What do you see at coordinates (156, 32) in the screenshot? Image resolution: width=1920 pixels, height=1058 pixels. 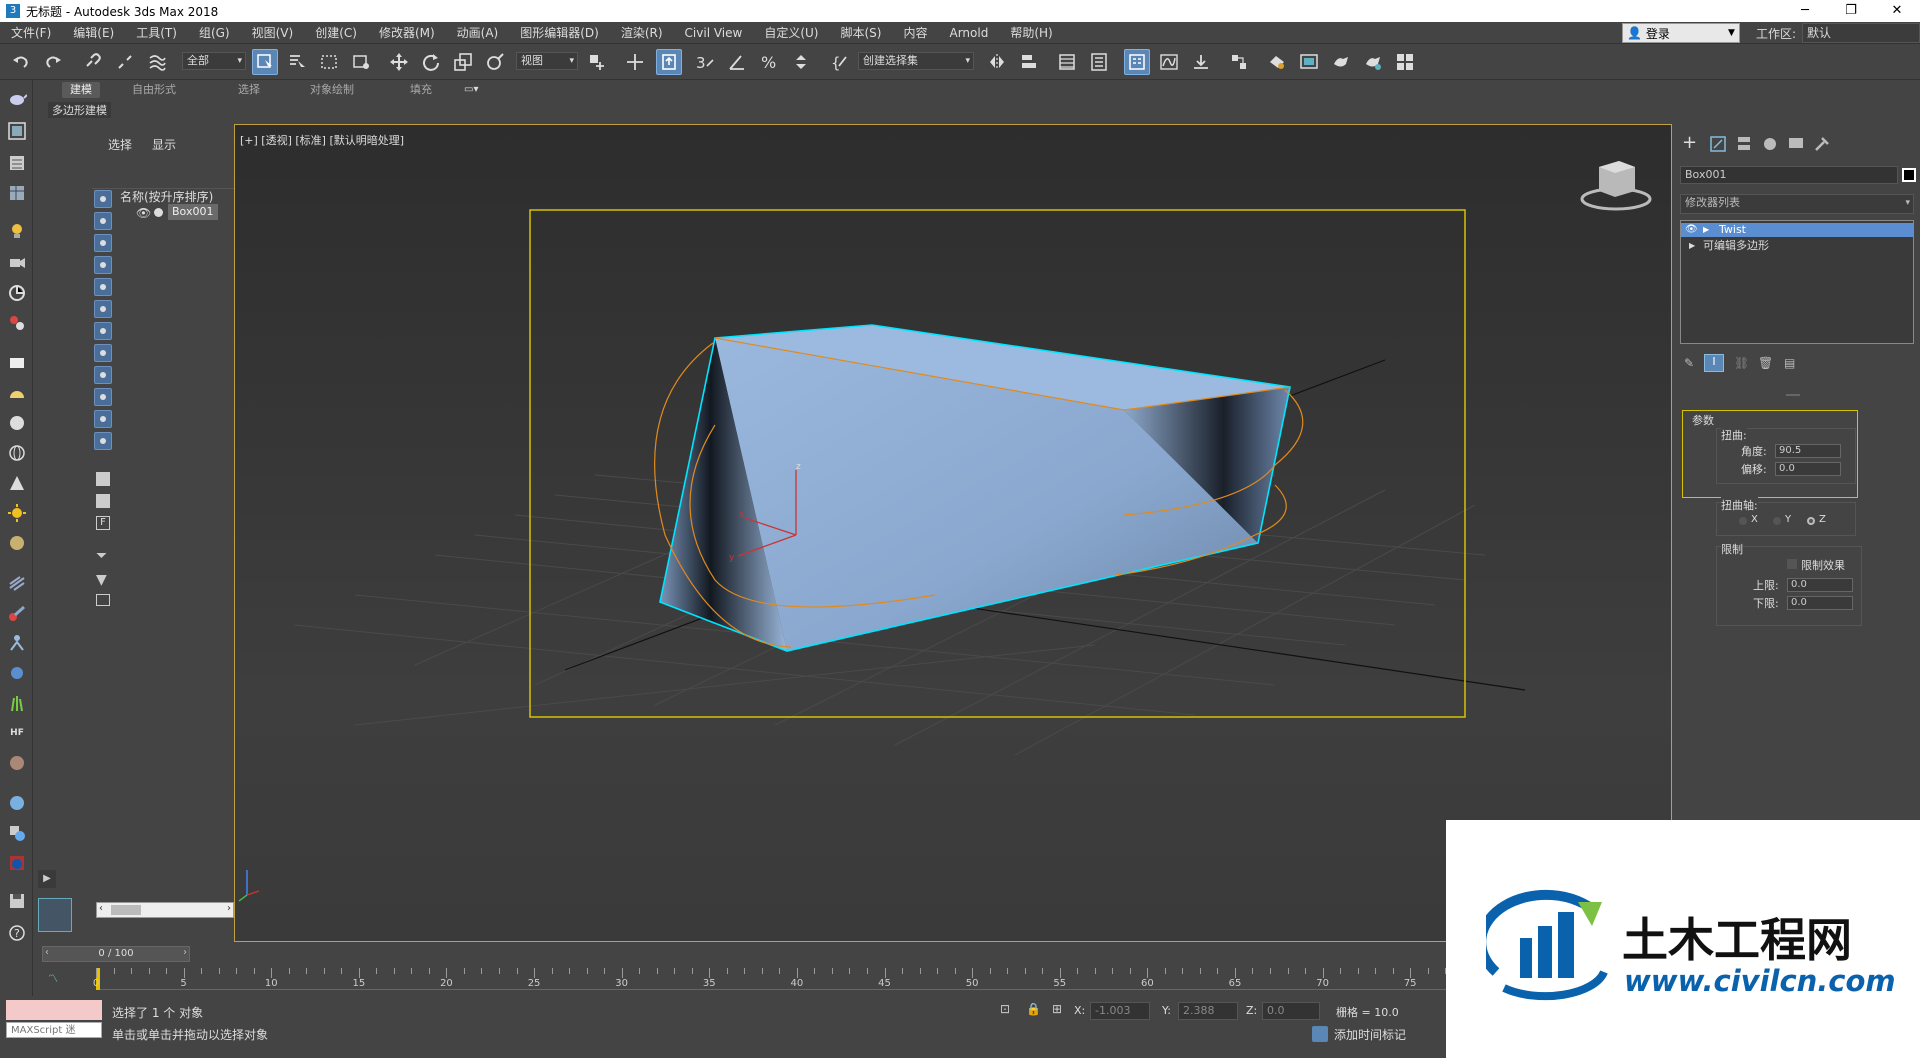 I see `menu-tools: 工具(T)` at bounding box center [156, 32].